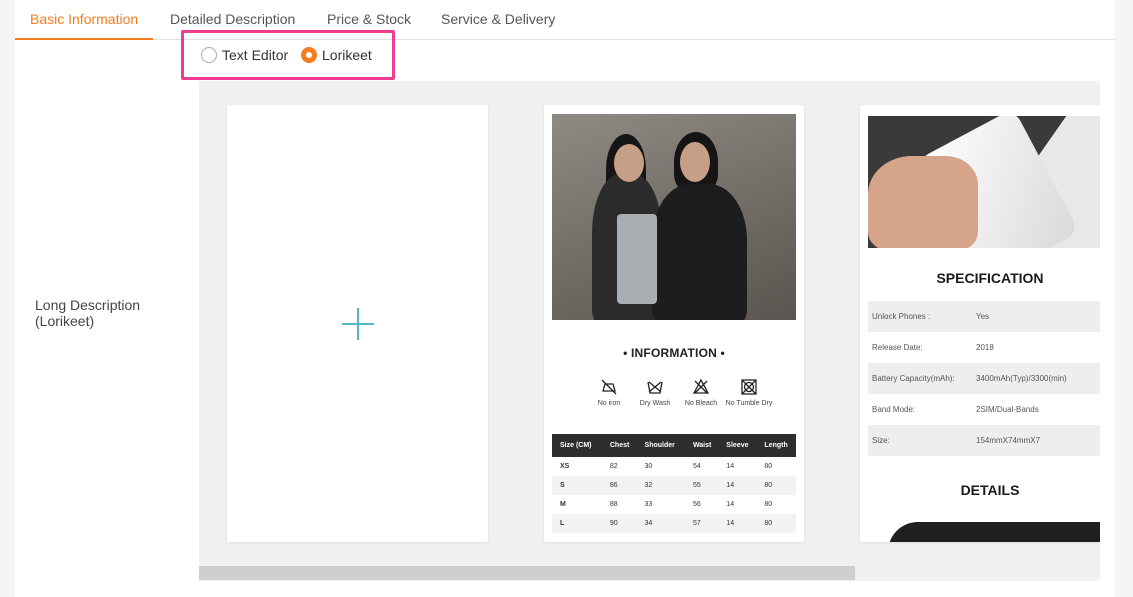  I want to click on radio-unchecked-icon, so click(209, 55).